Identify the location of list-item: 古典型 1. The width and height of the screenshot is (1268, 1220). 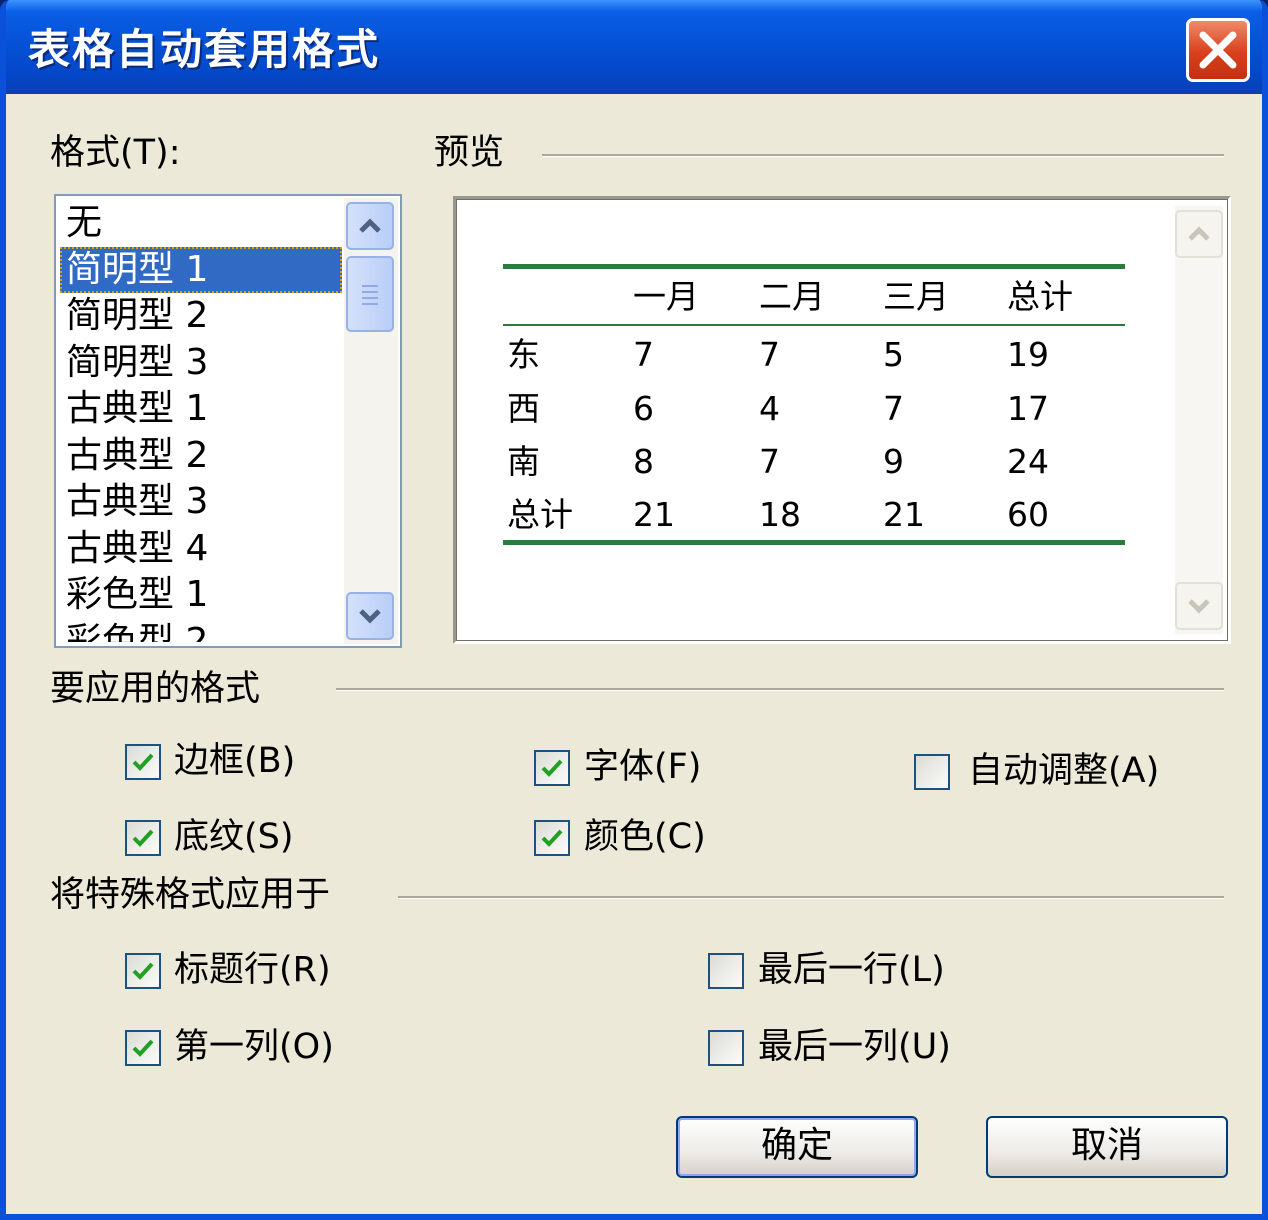
(201, 409).